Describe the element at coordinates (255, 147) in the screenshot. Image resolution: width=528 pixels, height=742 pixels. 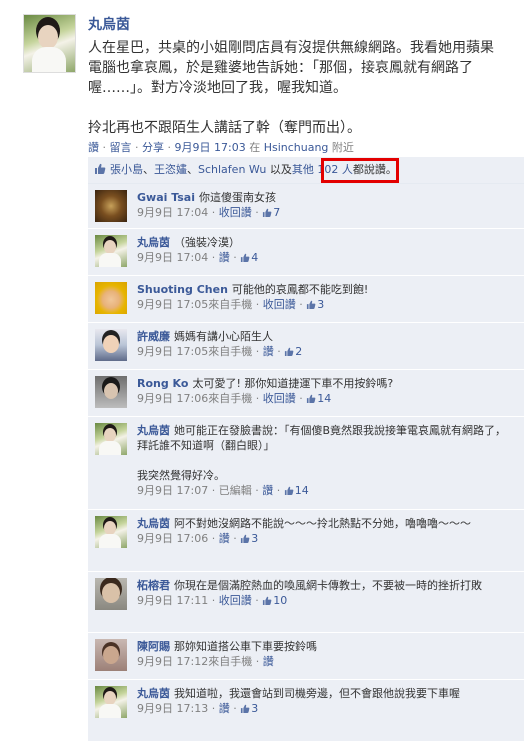
I see `location-prefix: 在` at that location.